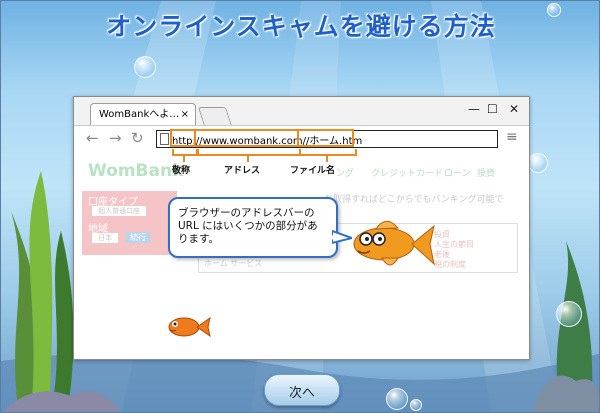 The height and width of the screenshot is (413, 600). What do you see at coordinates (512, 137) in the screenshot?
I see `menu-icon: ≡` at bounding box center [512, 137].